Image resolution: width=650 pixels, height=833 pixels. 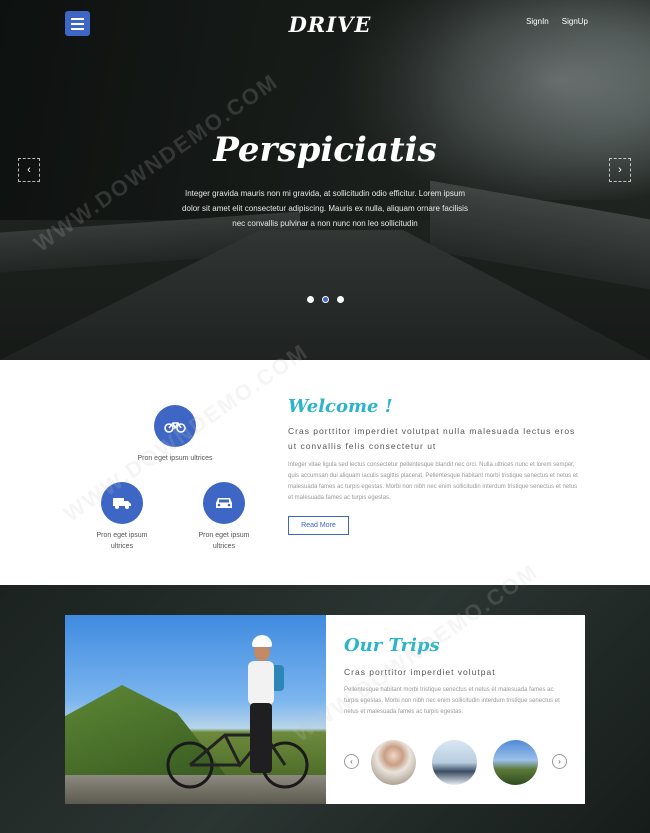 What do you see at coordinates (340, 406) in the screenshot?
I see `welcome-title: Welcome !` at bounding box center [340, 406].